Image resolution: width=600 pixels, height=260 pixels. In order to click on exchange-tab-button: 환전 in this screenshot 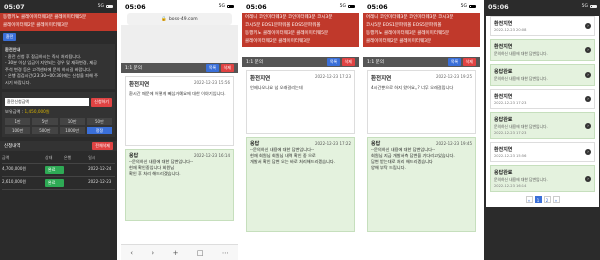, I will do `click(10, 37)`.